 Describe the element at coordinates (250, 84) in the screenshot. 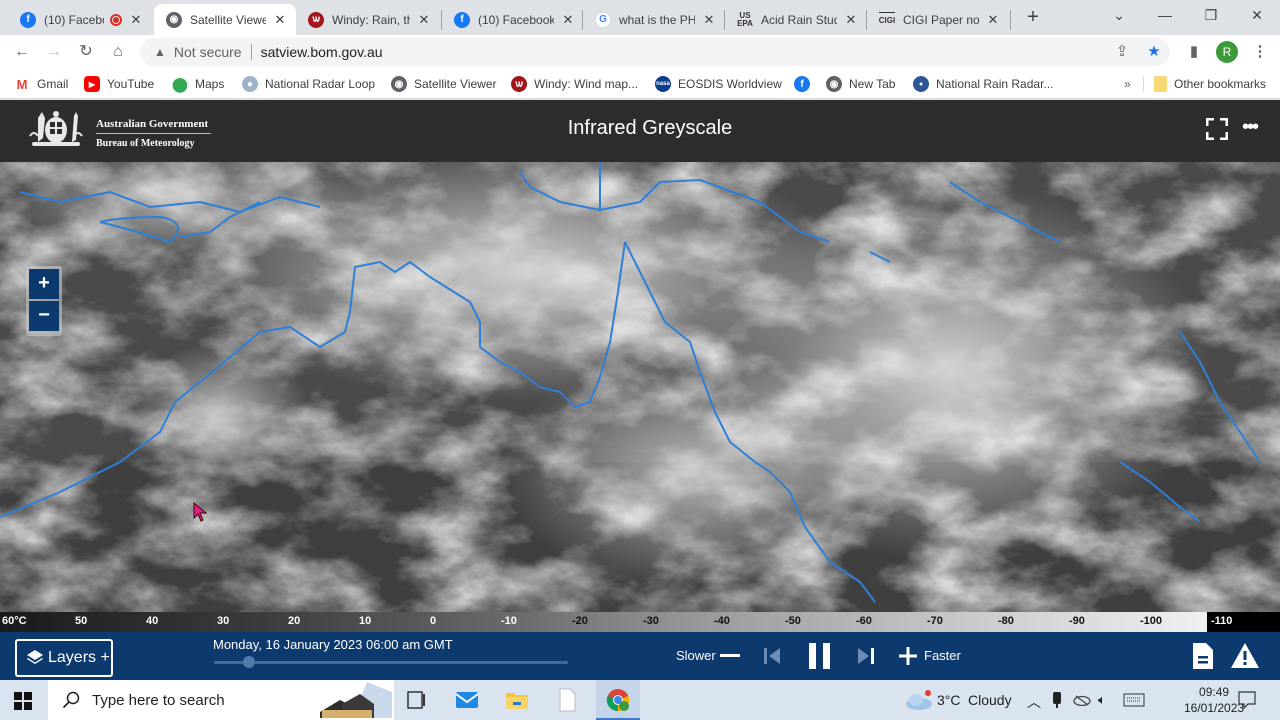

I see `radar-icon: ●` at that location.